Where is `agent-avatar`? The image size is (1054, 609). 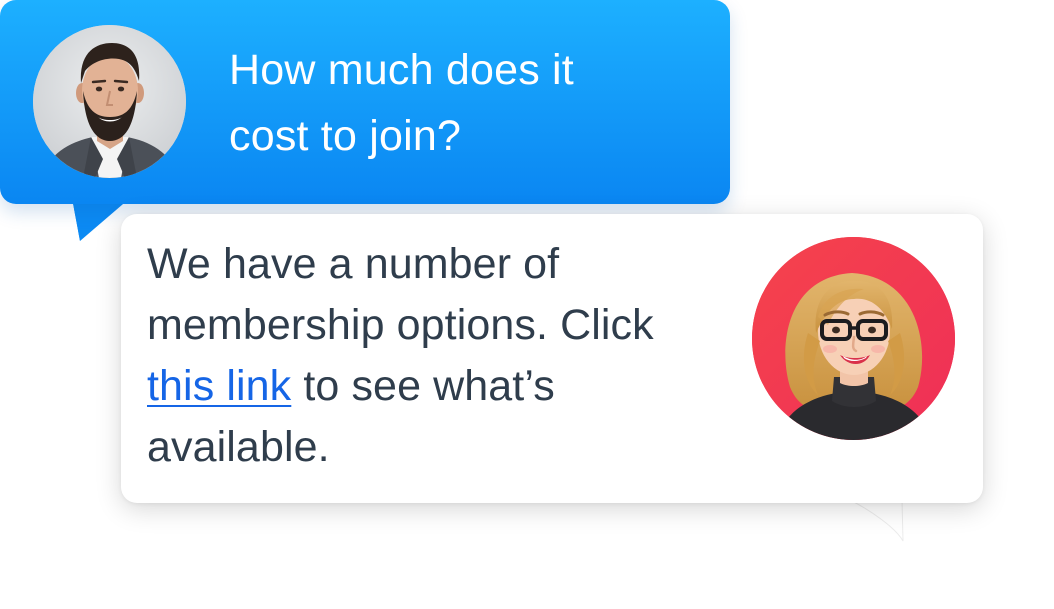 agent-avatar is located at coordinates (853, 338).